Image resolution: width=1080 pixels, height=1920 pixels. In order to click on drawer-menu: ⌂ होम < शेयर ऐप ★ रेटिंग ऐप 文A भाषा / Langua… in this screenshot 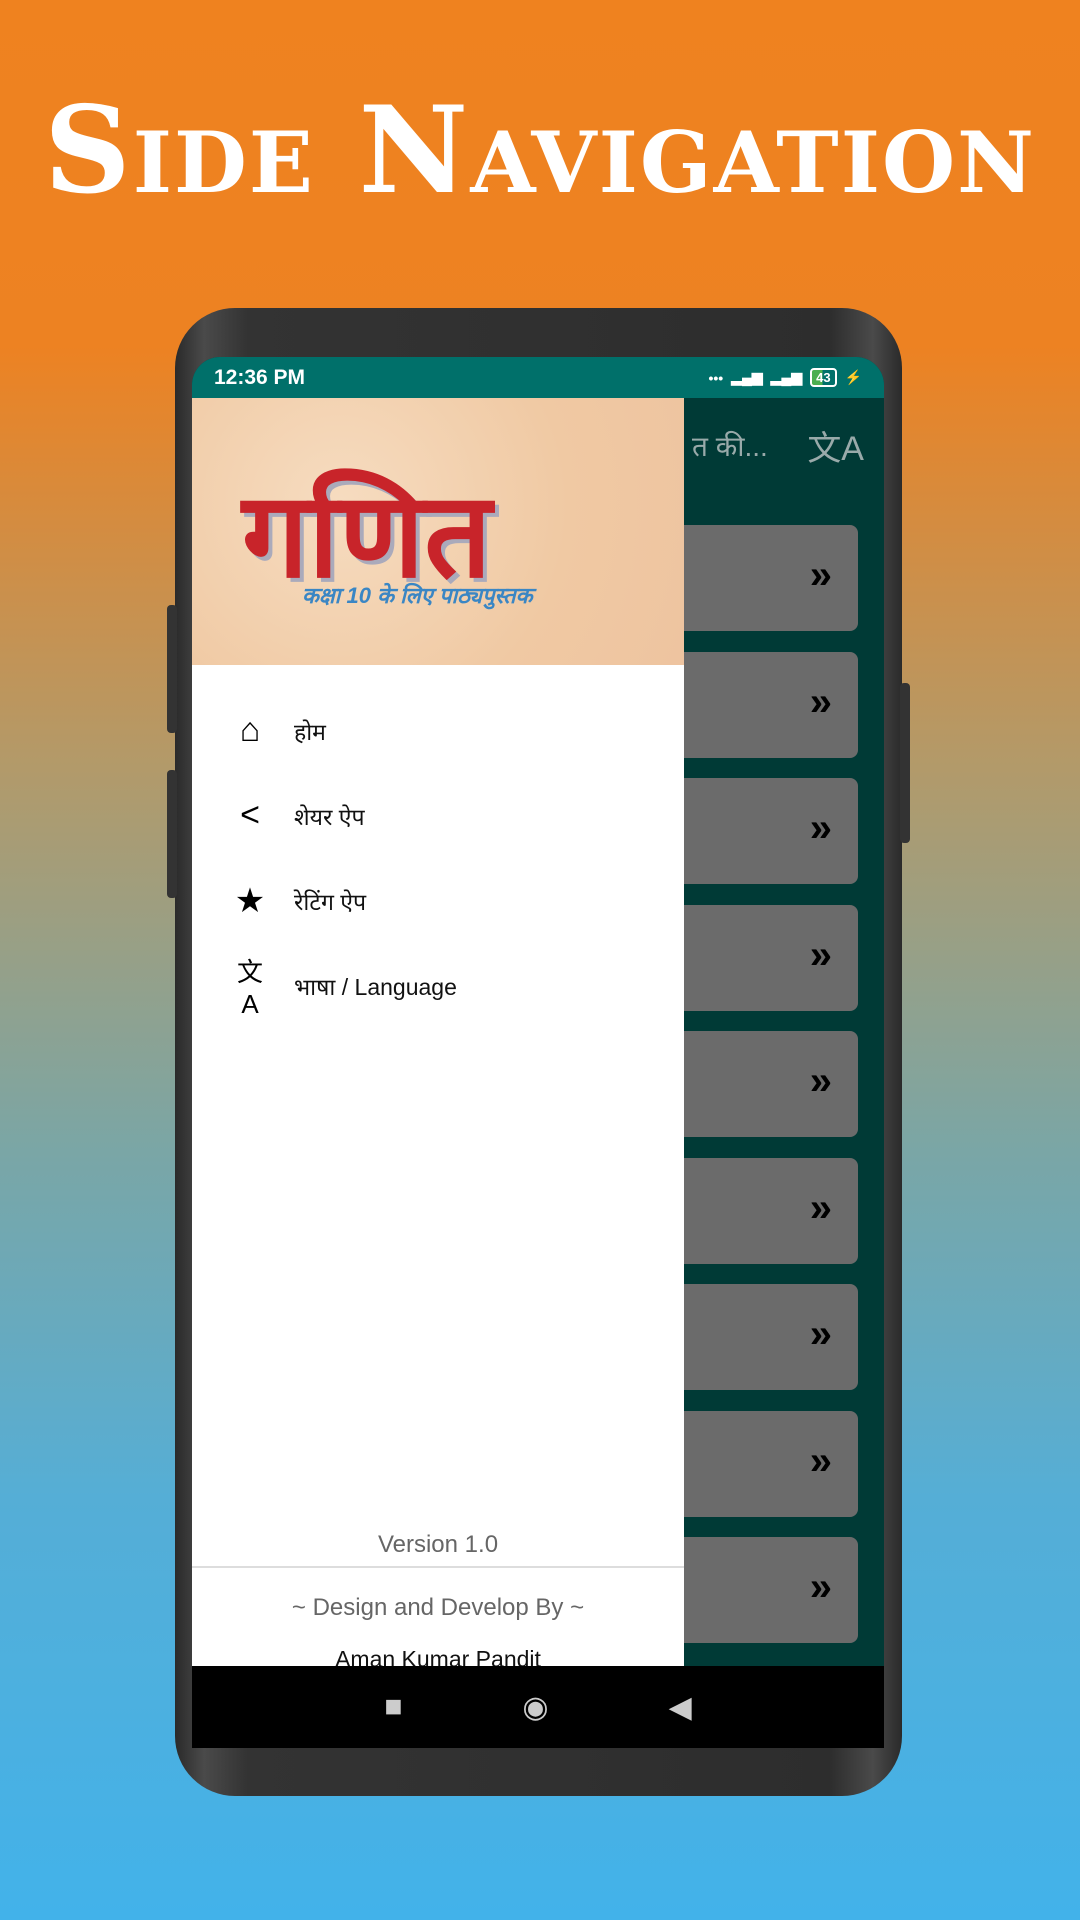, I will do `click(438, 858)`.